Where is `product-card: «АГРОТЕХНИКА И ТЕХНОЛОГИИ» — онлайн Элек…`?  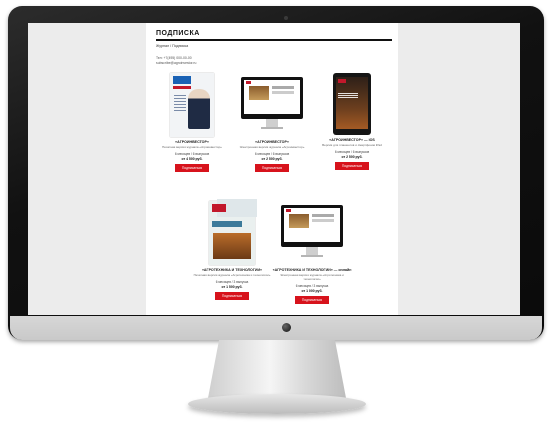 product-card: «АГРОТЕХНИКА И ТЕХНОЛОГИИ» — онлайн Элек… is located at coordinates (312, 252).